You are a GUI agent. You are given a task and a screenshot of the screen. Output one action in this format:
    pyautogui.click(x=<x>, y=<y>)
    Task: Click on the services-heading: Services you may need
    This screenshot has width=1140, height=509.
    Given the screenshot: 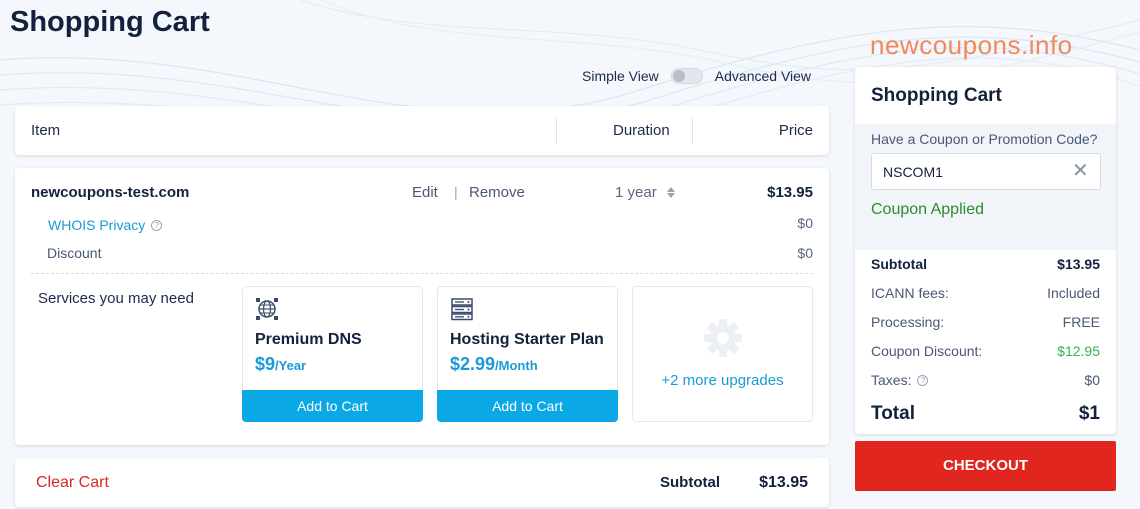 What is the action you would take?
    pyautogui.click(x=116, y=298)
    